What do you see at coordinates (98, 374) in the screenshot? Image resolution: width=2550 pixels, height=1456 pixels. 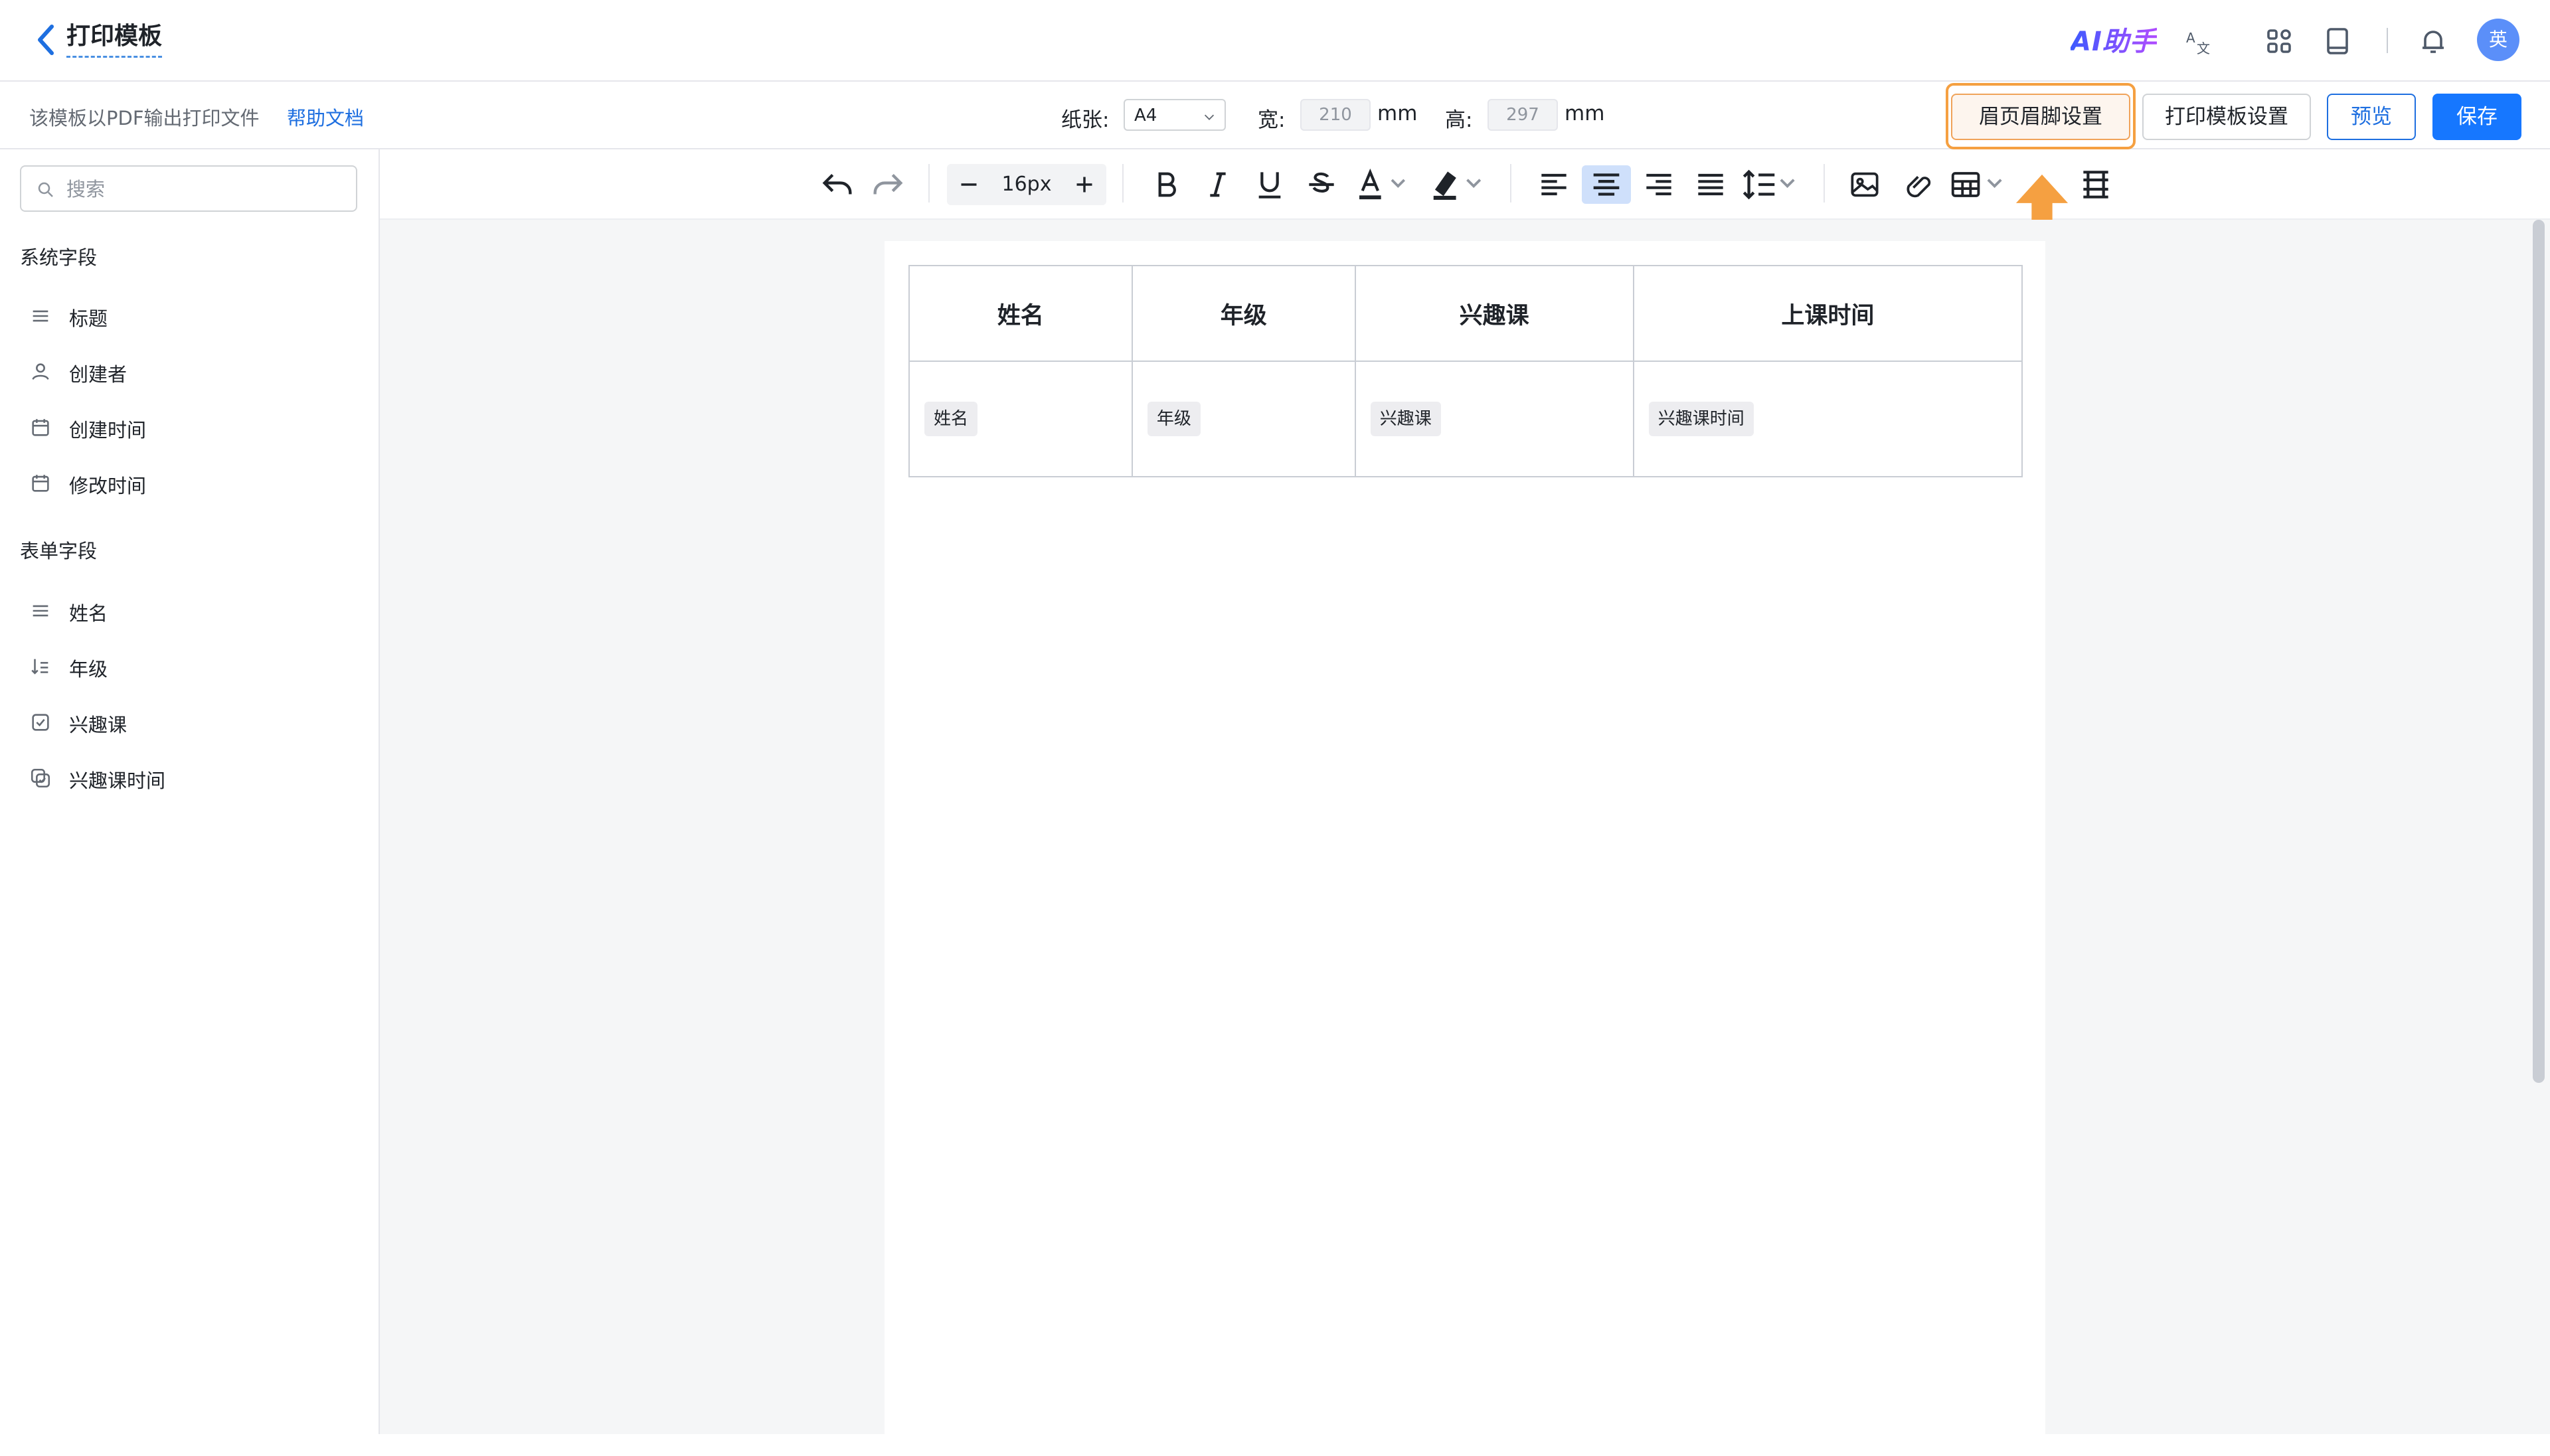 I see `field-label: 创建者` at bounding box center [98, 374].